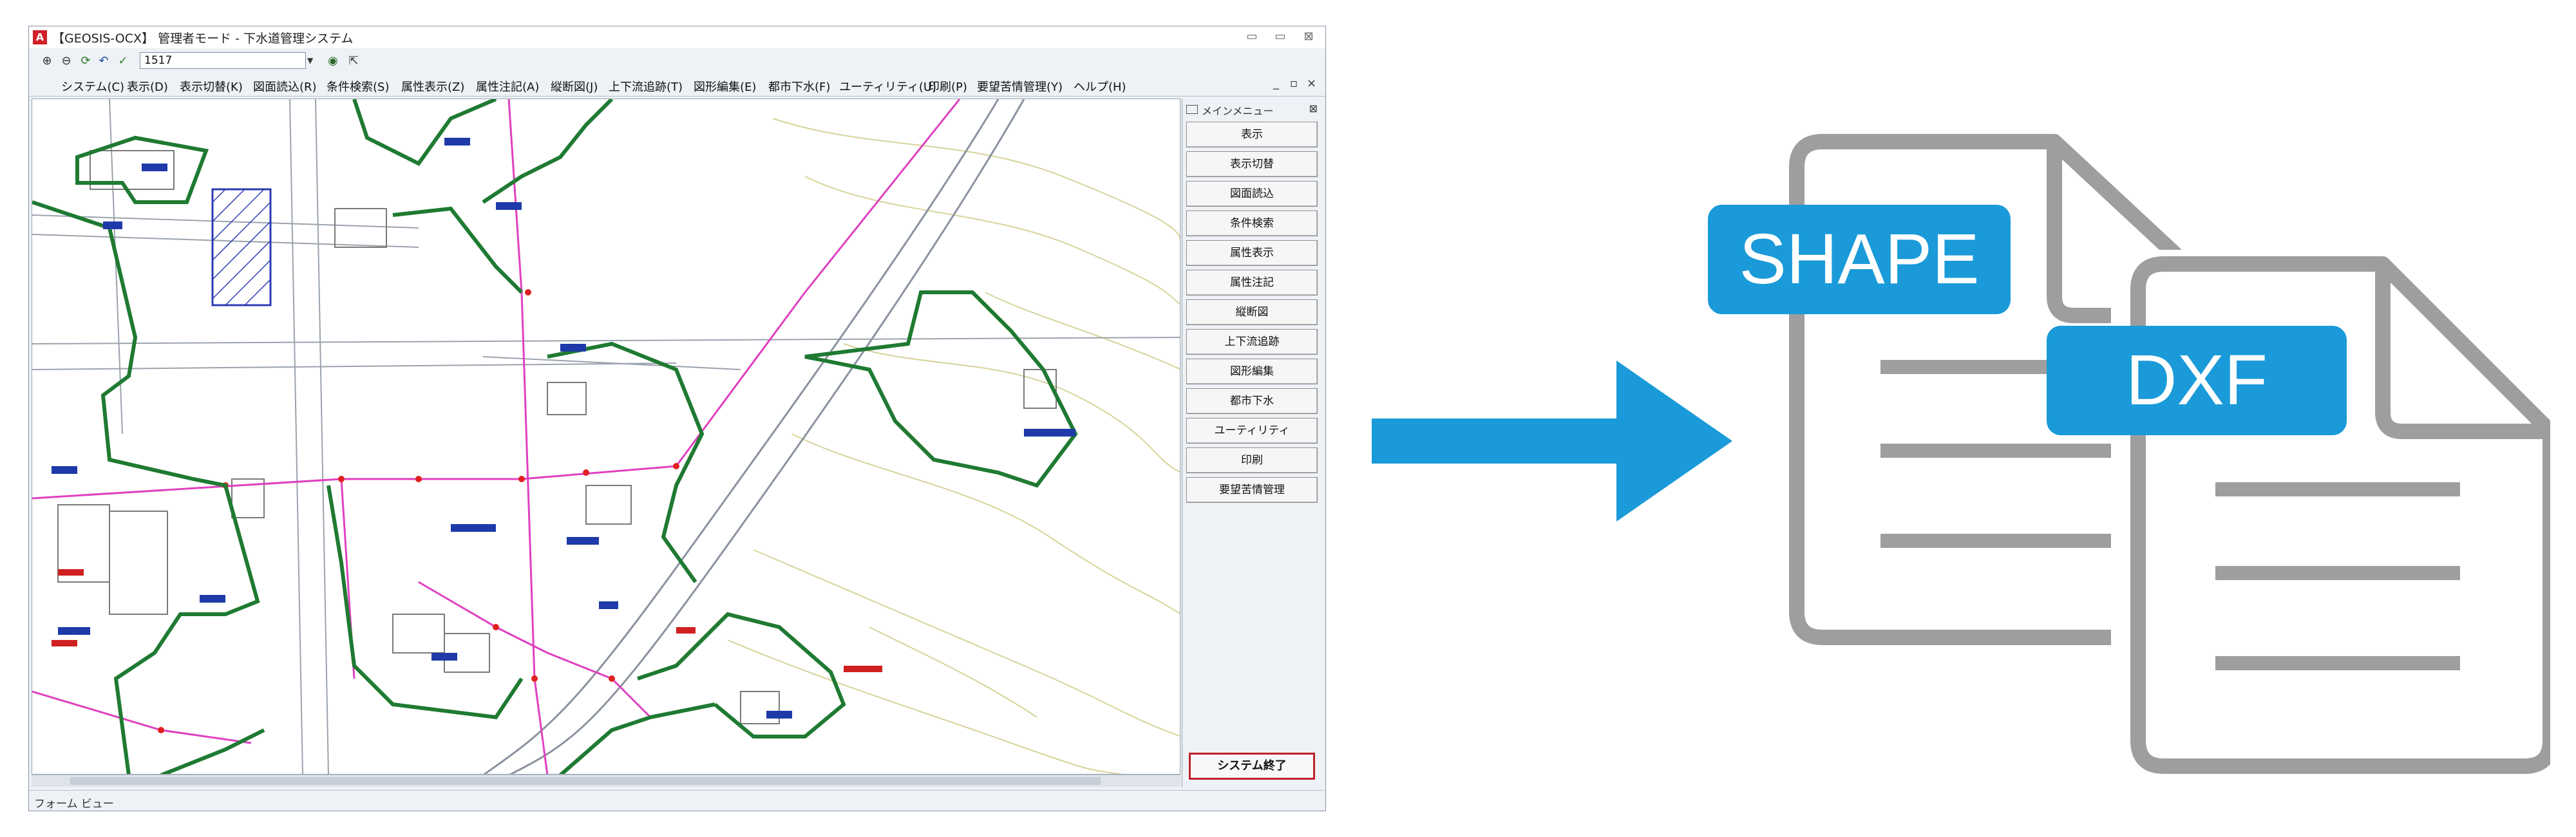 This screenshot has width=2576, height=837. I want to click on title-bar: A 【GEOSIS-OCX】 管理者モード - 下水道管理システム ▭ ▭ ⊠, so click(677, 37).